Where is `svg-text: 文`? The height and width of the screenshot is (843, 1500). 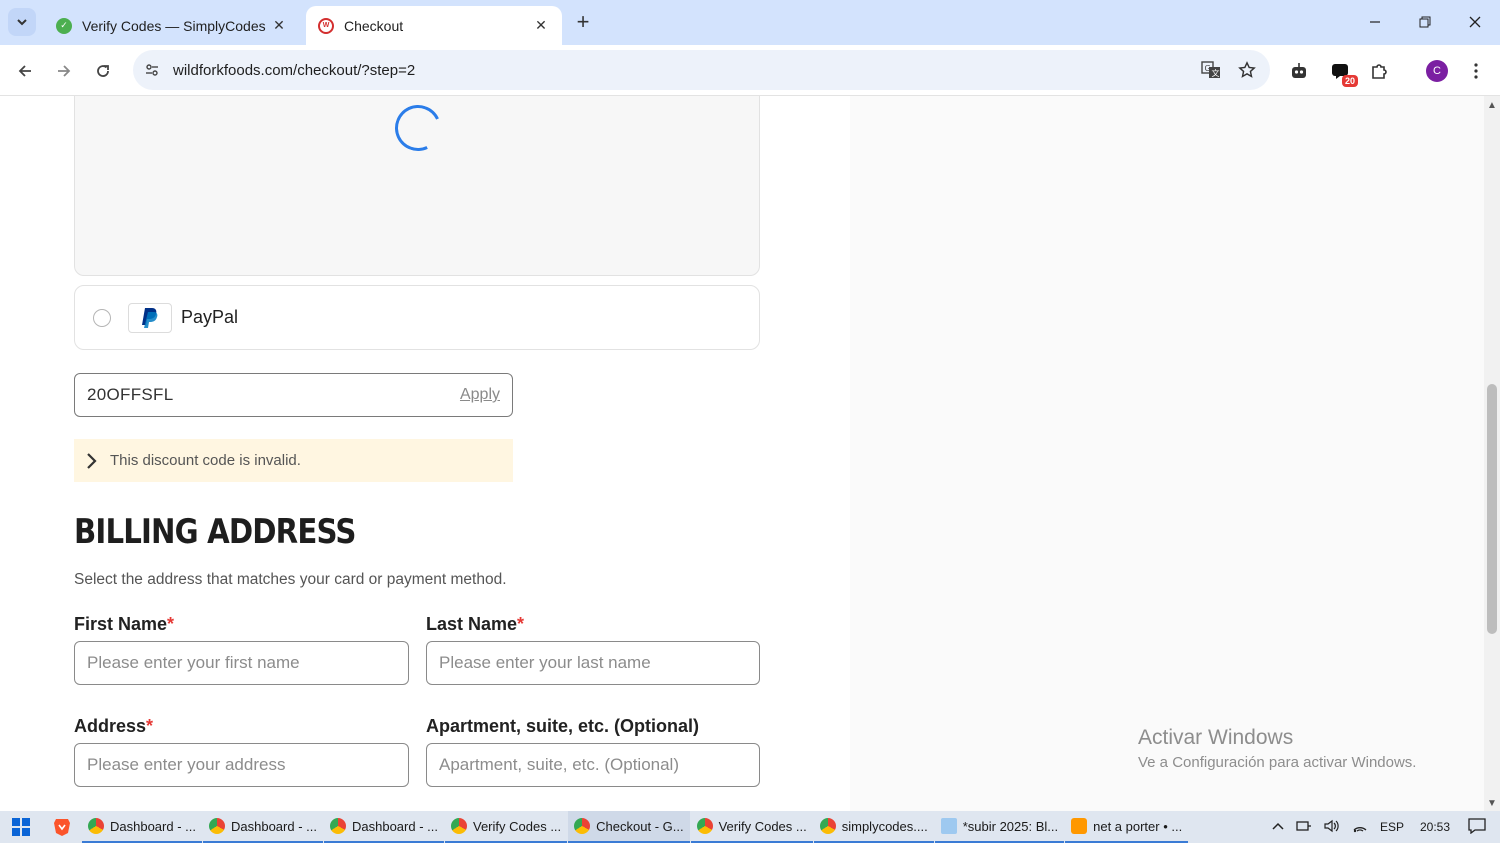 svg-text: 文 is located at coordinates (1216, 73).